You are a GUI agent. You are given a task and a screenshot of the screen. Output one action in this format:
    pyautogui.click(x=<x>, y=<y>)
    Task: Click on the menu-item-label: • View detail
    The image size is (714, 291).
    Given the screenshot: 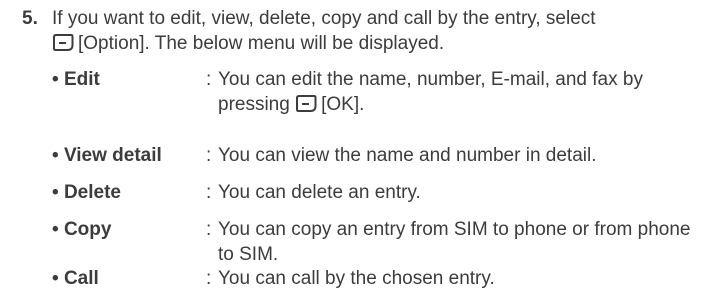 What is the action you would take?
    pyautogui.click(x=107, y=155)
    